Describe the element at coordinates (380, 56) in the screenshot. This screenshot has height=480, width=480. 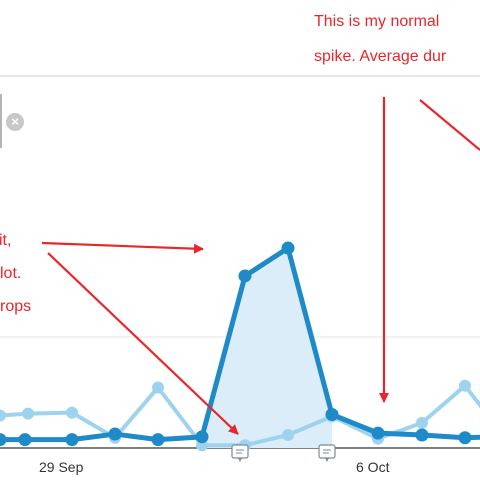
I see `annotation-text: spike. Average dur` at that location.